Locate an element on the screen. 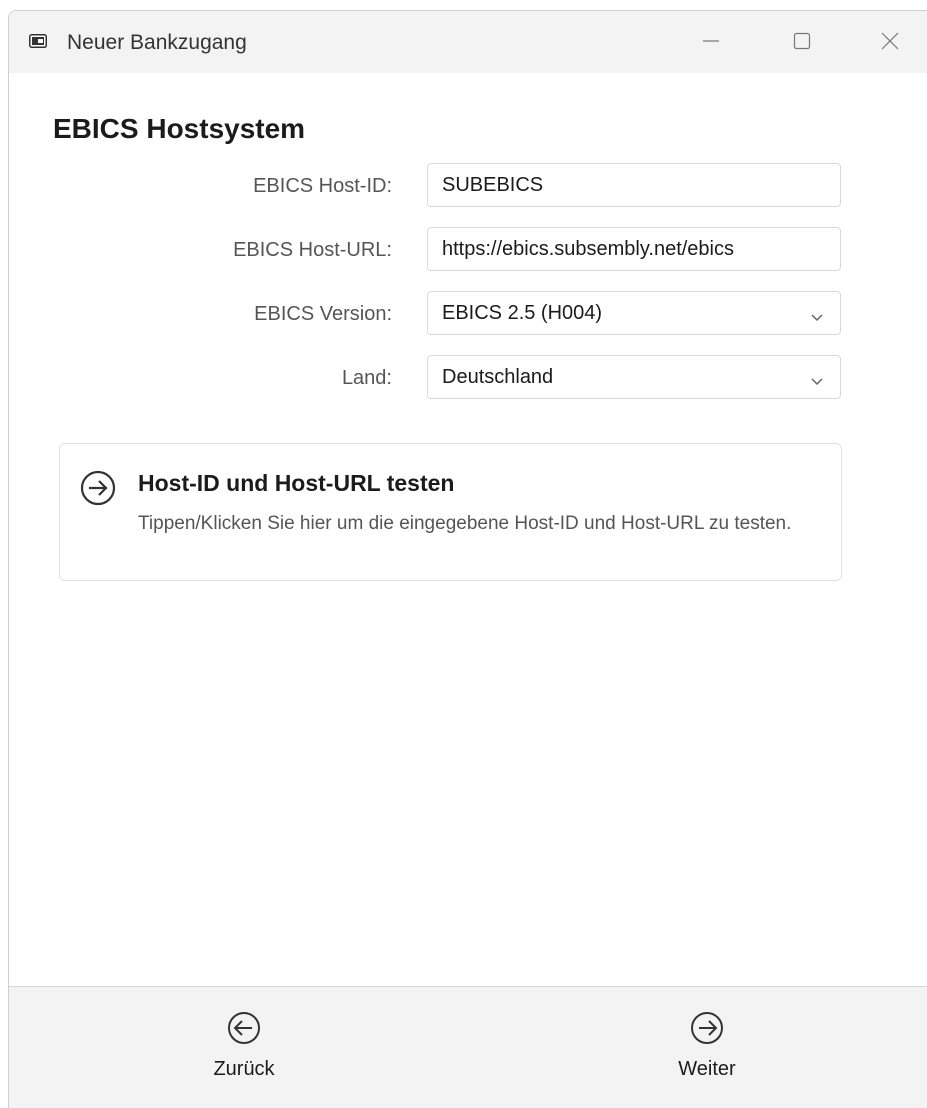 The height and width of the screenshot is (1108, 927). back-button: Zurück is located at coordinates (244, 1051).